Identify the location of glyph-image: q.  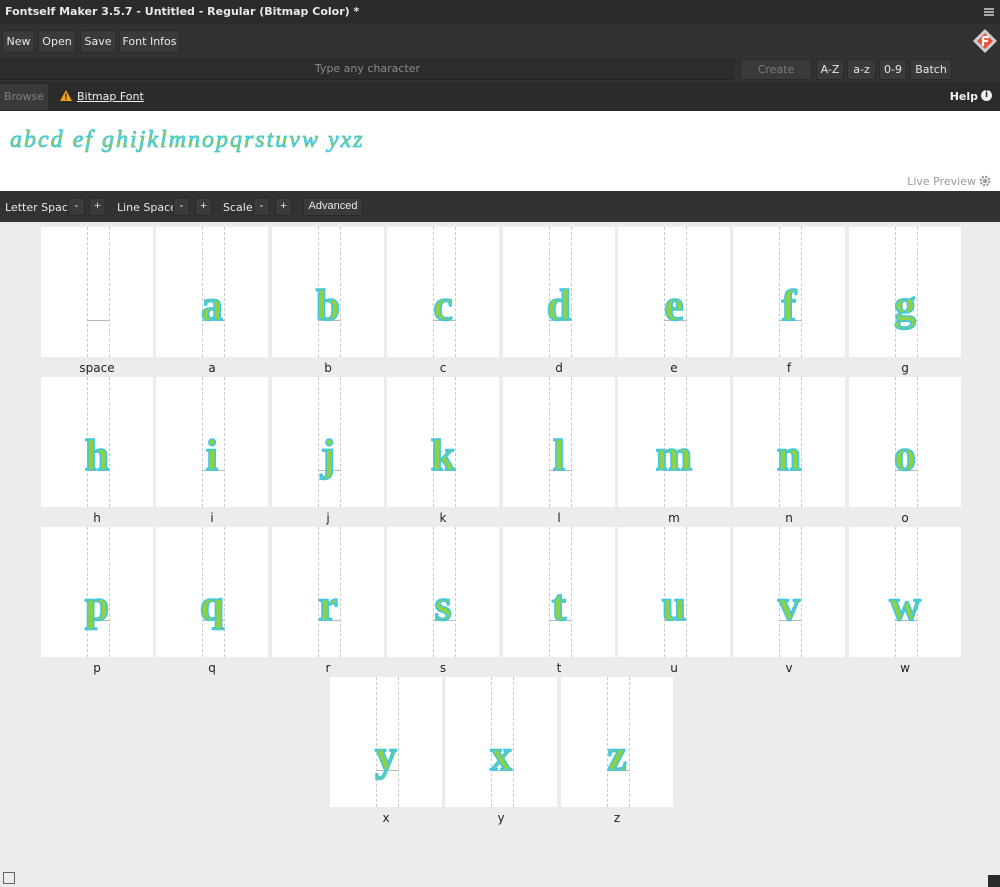
(212, 605).